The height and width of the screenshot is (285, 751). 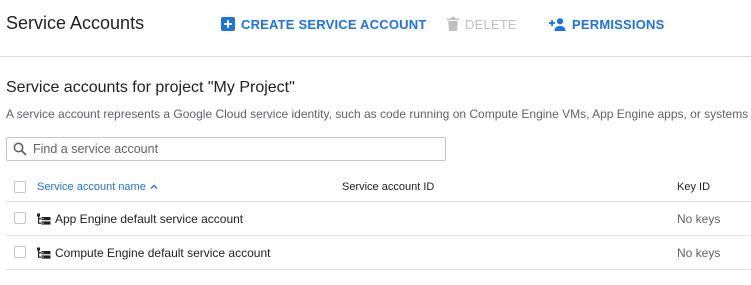 I want to click on column-header-key: Key ID, so click(x=694, y=187).